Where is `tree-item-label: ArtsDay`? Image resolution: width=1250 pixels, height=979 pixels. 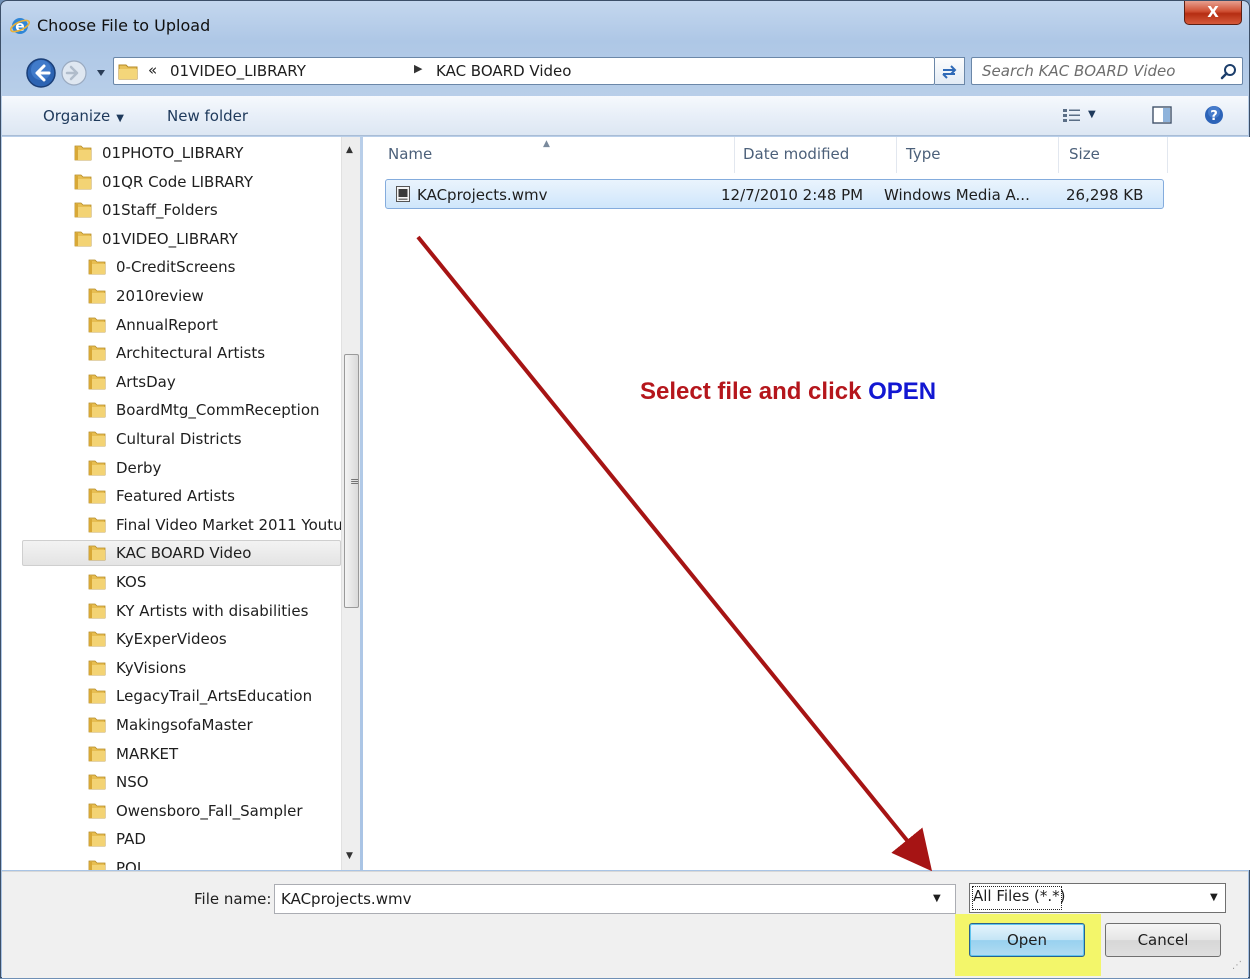
tree-item-label: ArtsDay is located at coordinates (146, 381).